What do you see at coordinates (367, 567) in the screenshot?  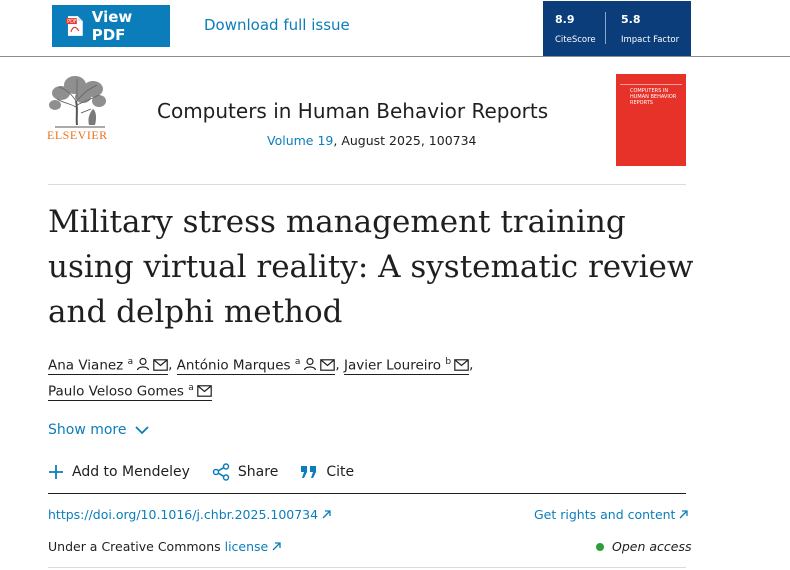 I see `footer-divider` at bounding box center [367, 567].